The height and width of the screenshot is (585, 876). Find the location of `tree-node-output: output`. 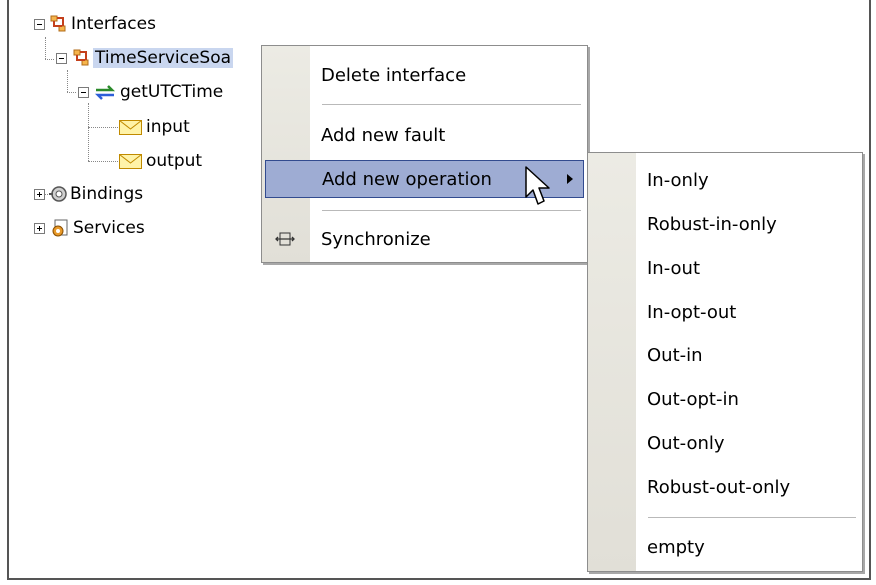

tree-node-output: output is located at coordinates (160, 161).